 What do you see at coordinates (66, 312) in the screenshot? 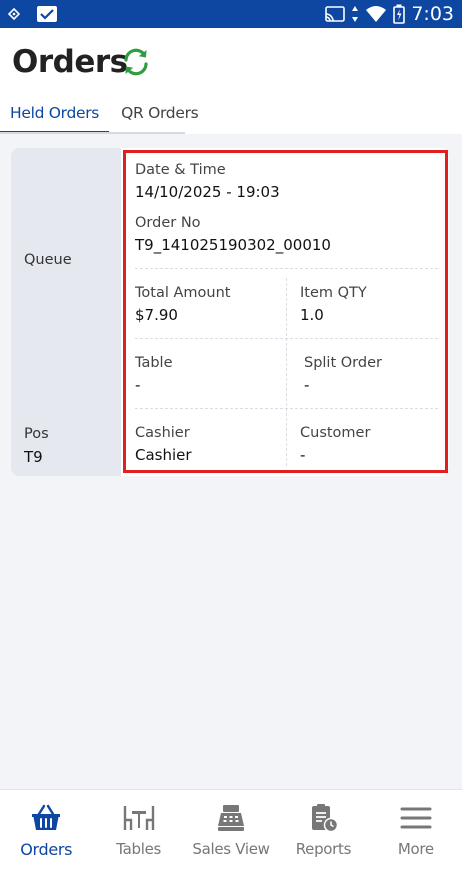
I see `order-card-sidebar: Queue Pos T9` at bounding box center [66, 312].